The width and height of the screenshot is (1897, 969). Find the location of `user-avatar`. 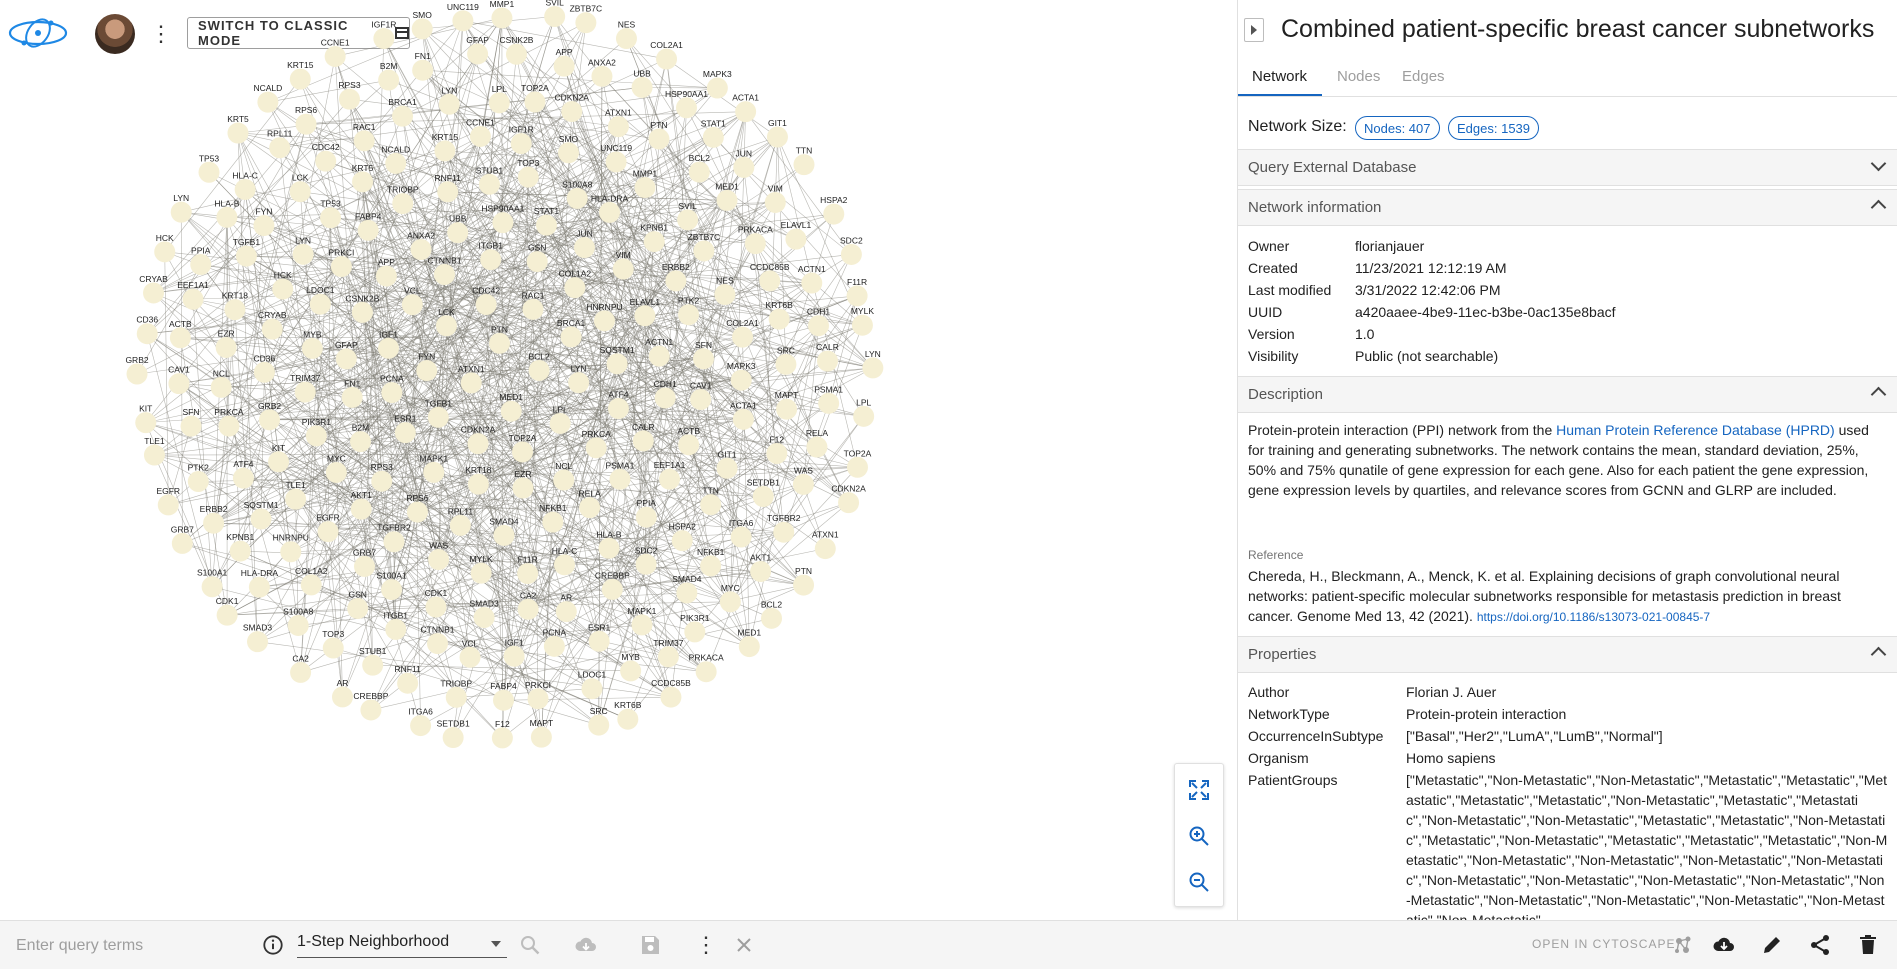

user-avatar is located at coordinates (115, 34).